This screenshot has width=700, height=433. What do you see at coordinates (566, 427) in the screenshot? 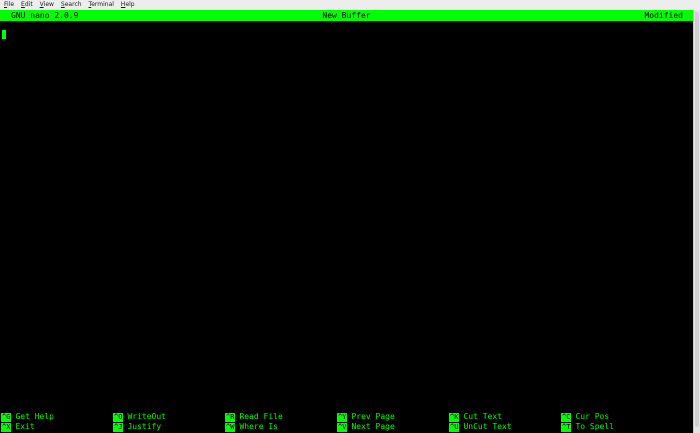
I see `shortcut-key: ^T` at bounding box center [566, 427].